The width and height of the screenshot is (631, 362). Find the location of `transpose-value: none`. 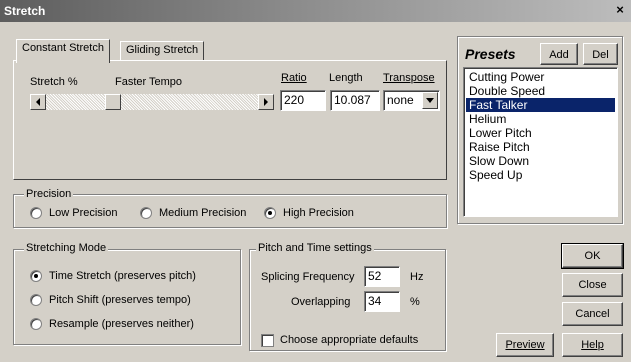

transpose-value: none is located at coordinates (400, 100).